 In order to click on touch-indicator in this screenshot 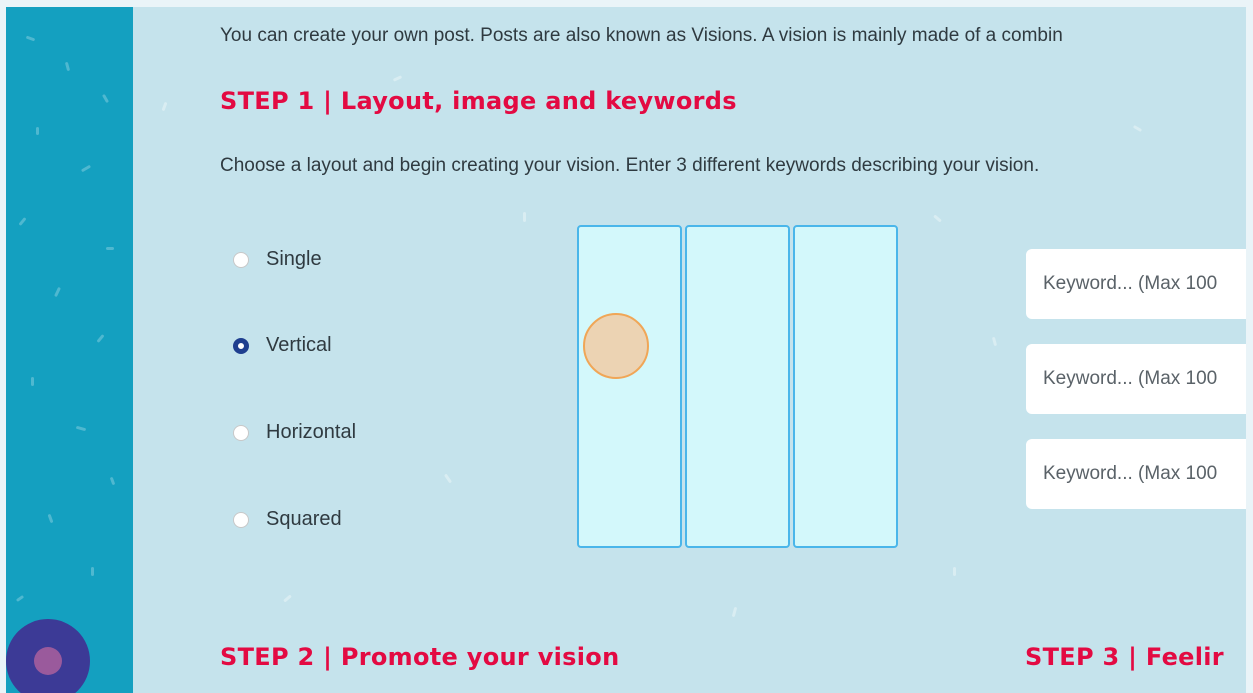, I will do `click(616, 346)`.